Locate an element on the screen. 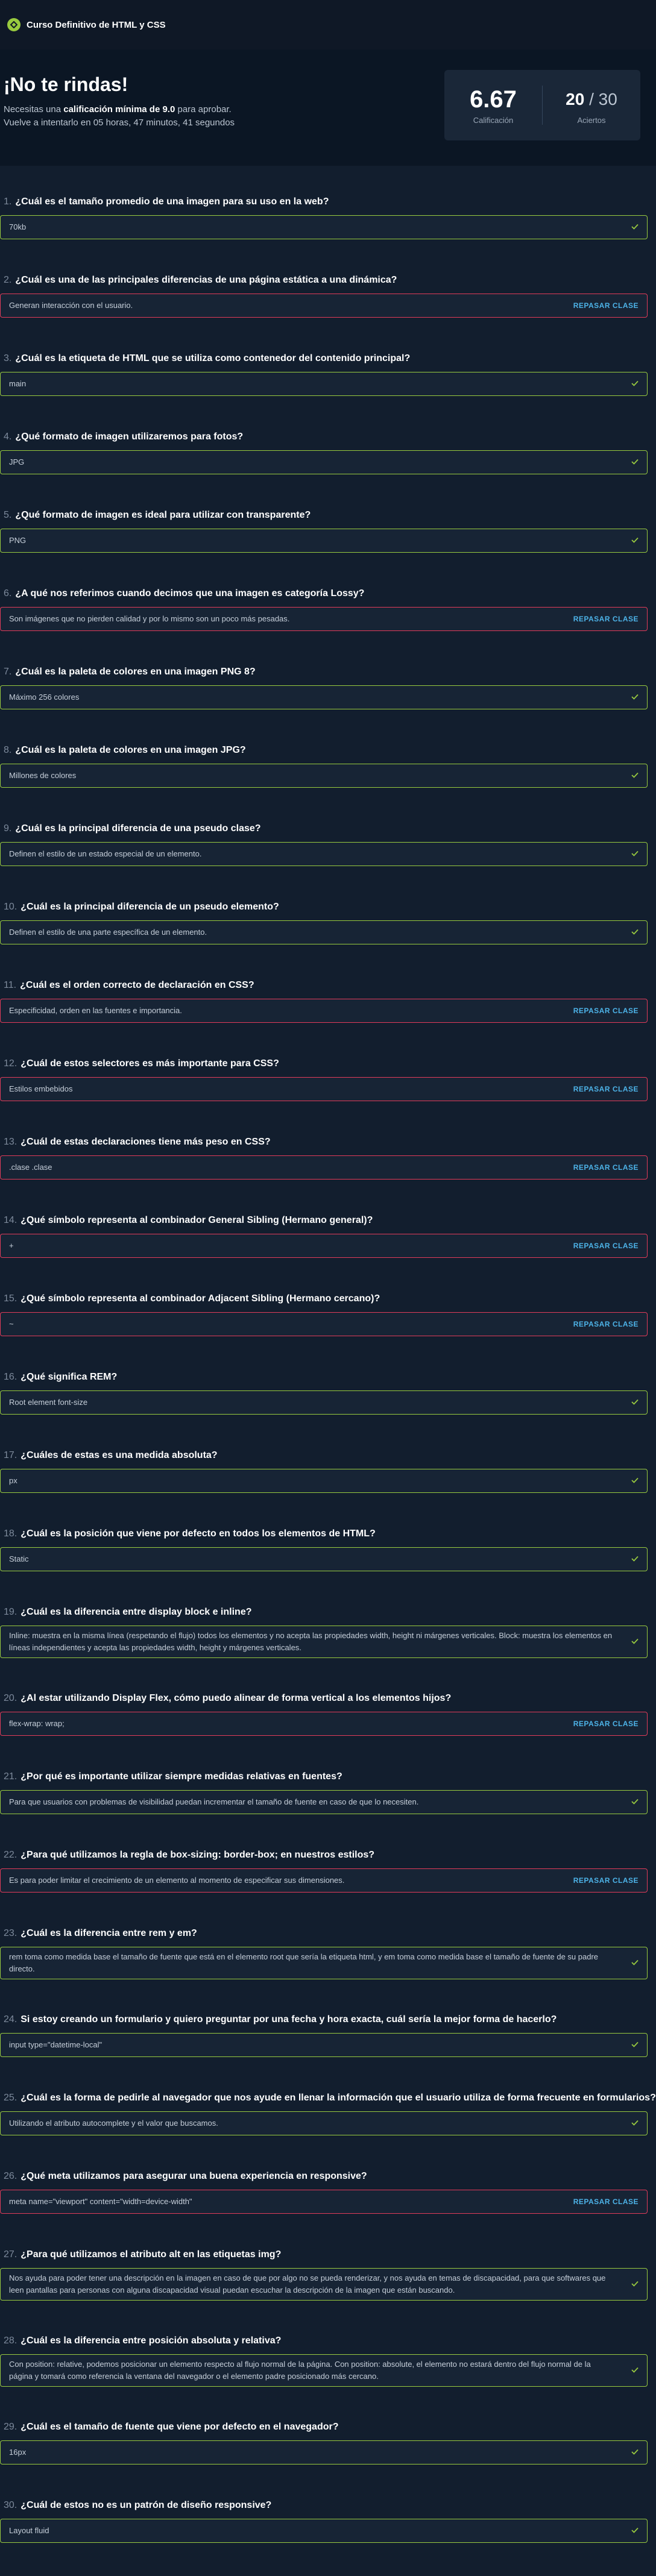  answer-wrong: + REPASAR CLASE is located at coordinates (324, 1246).